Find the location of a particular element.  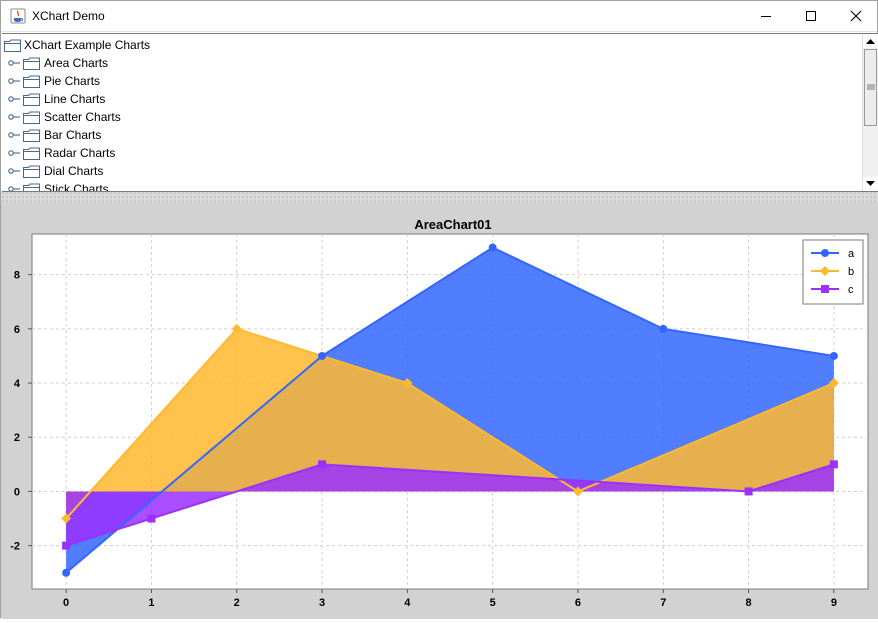

x-tick-label: 3 is located at coordinates (322, 603).